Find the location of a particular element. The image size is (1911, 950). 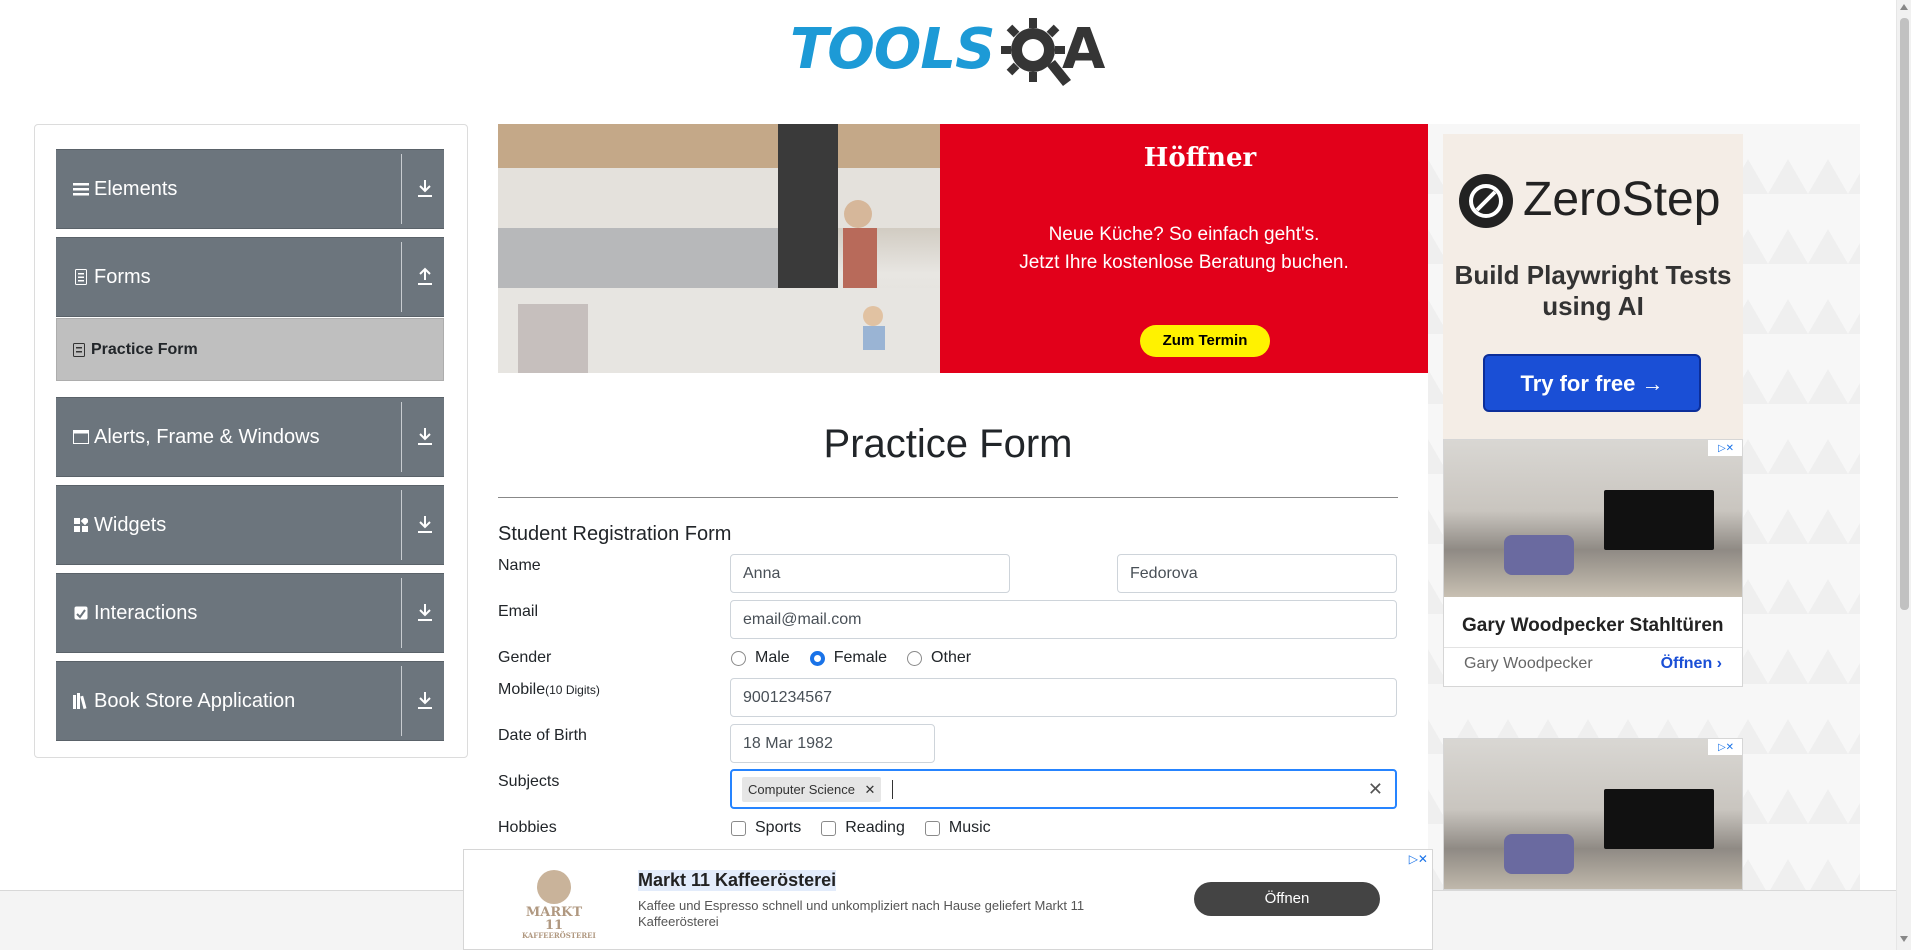

logo-text: TOOLS is located at coordinates (892, 49).